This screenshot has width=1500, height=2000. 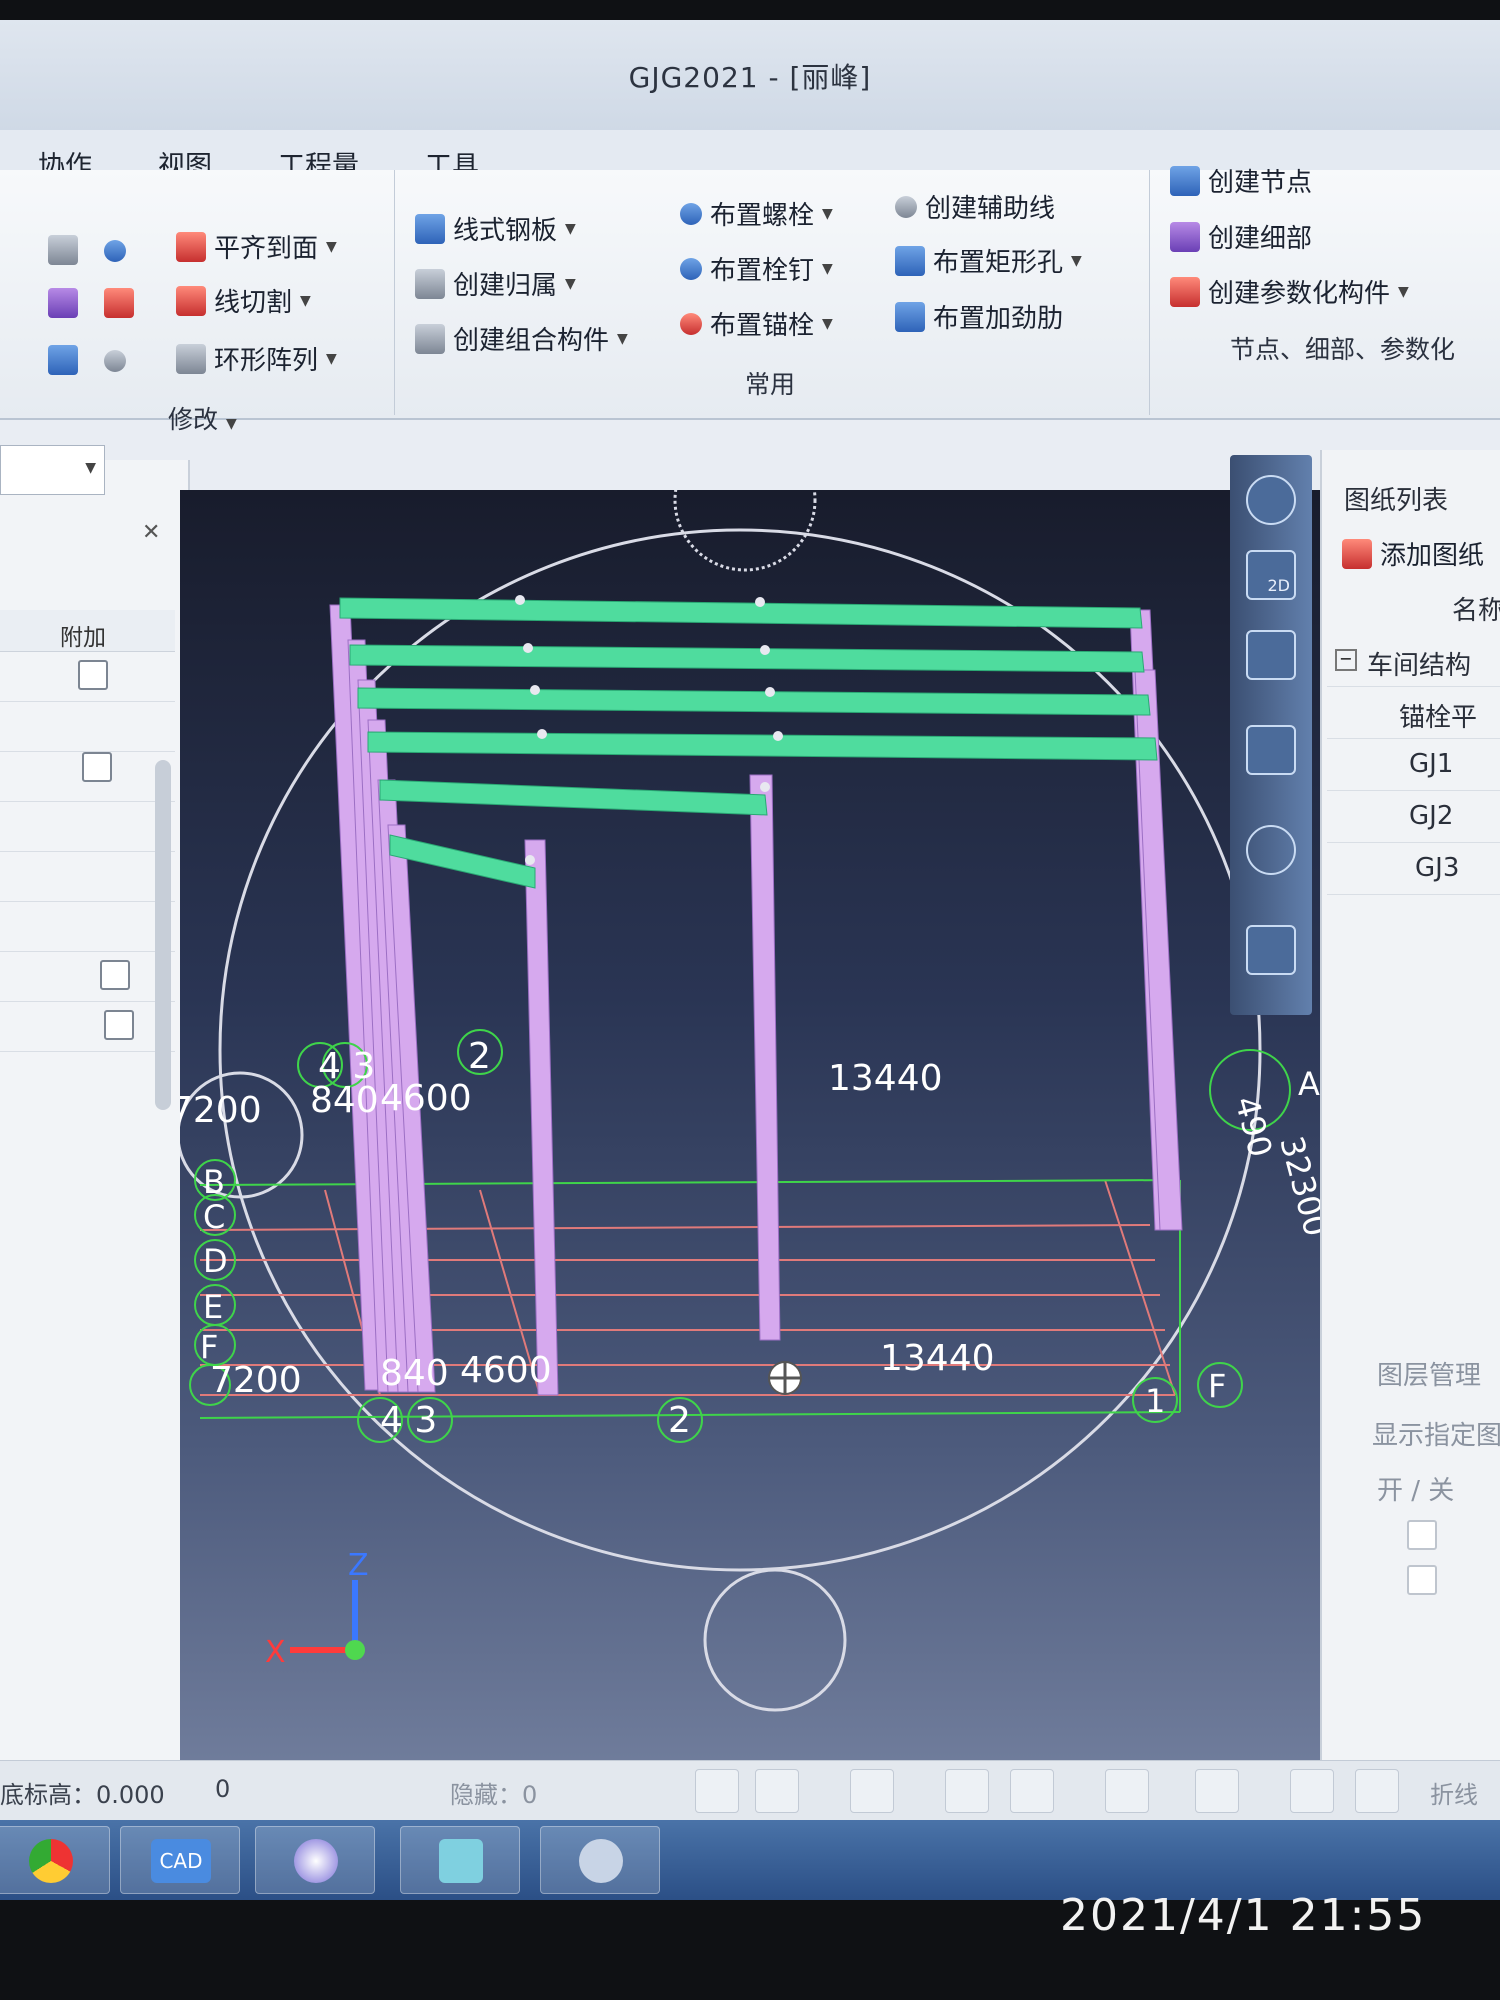 I want to click on rect-hole-icon, so click(x=910, y=260).